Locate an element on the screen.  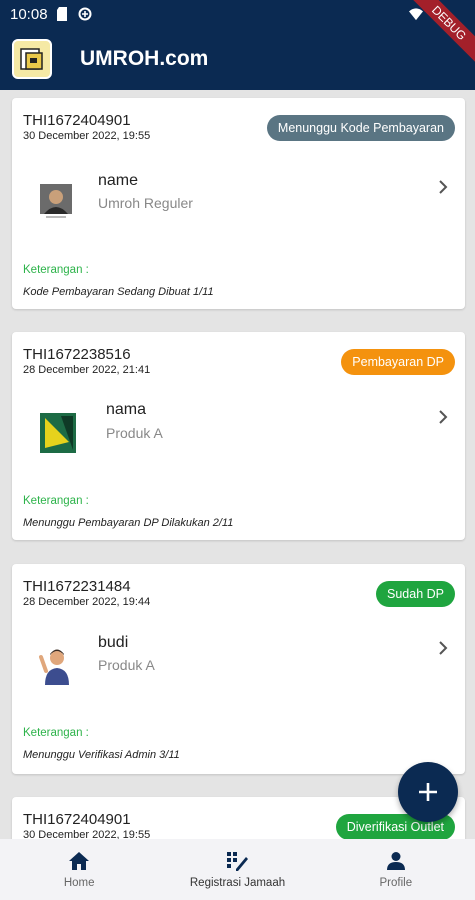
app-title: UMROH.com is located at coordinates (144, 58).